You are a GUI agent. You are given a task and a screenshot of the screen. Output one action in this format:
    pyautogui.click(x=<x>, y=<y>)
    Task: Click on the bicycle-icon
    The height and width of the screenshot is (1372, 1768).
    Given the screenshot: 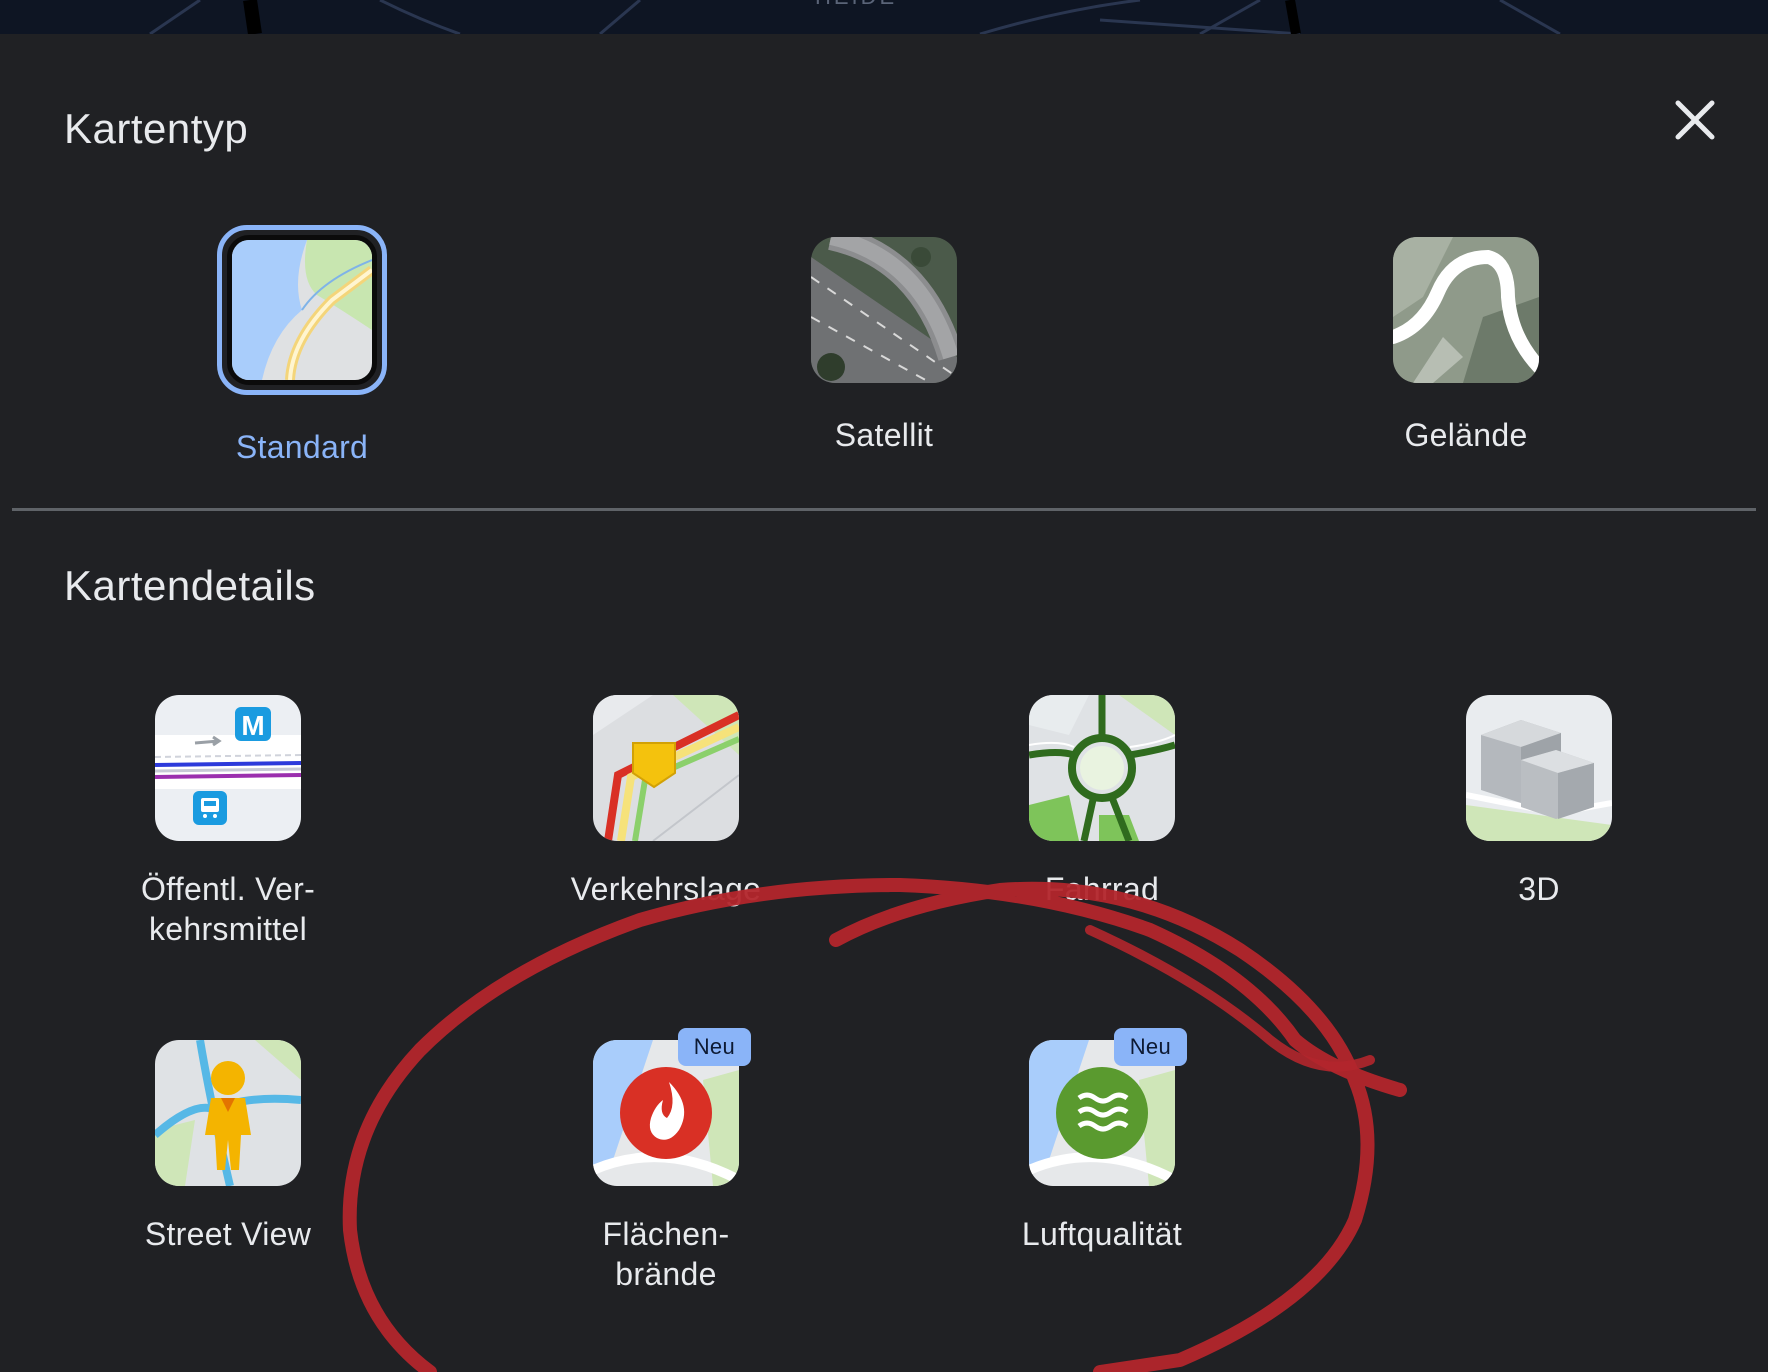 What is the action you would take?
    pyautogui.click(x=1102, y=768)
    